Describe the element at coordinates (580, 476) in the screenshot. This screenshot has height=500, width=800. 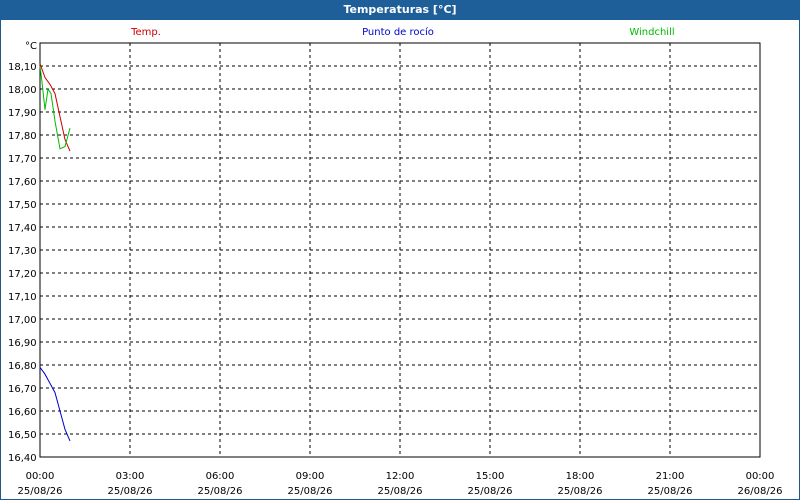
I see `x-tick-time: 18:00` at that location.